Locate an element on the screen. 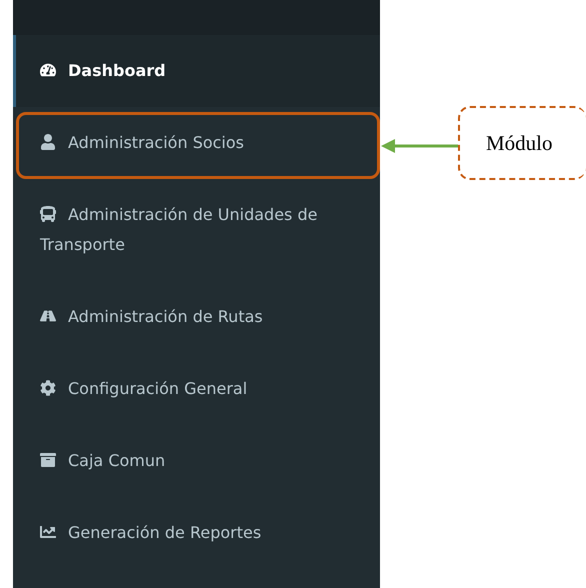 This screenshot has width=586, height=588. sidebar-menu-item: Caja Comun is located at coordinates (196, 461).